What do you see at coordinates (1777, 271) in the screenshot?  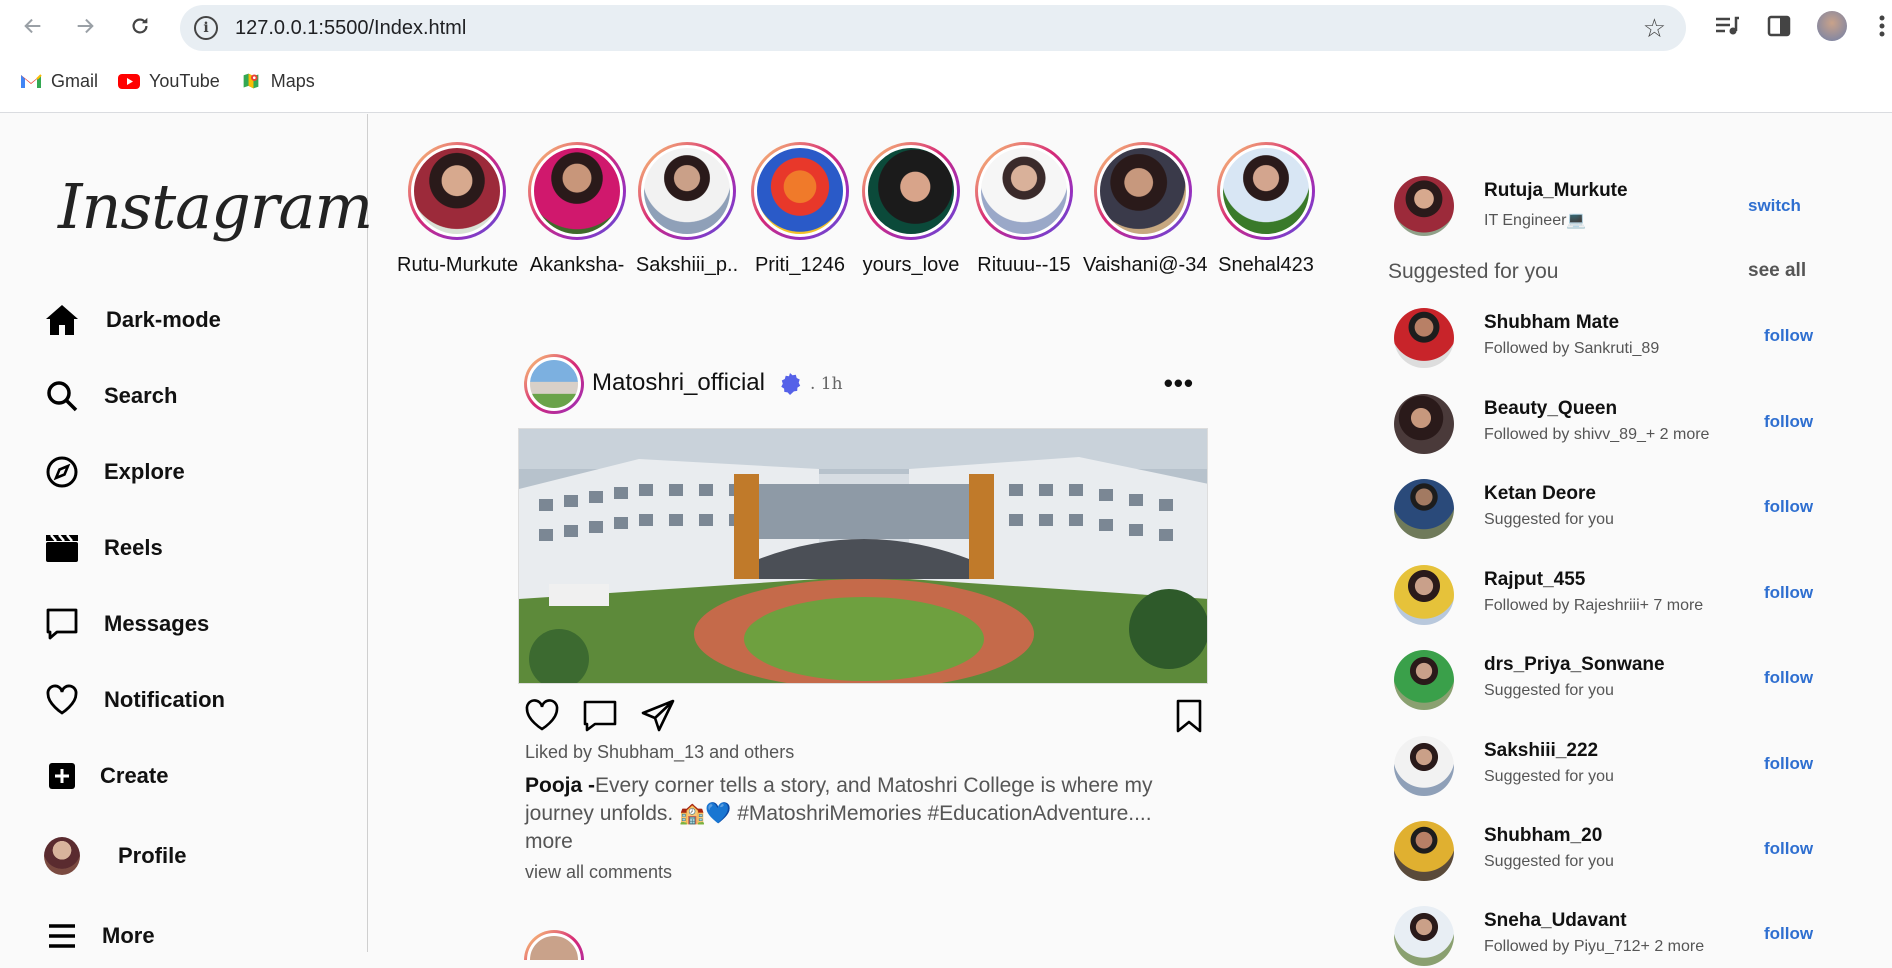 I see `see-all-link: see all` at bounding box center [1777, 271].